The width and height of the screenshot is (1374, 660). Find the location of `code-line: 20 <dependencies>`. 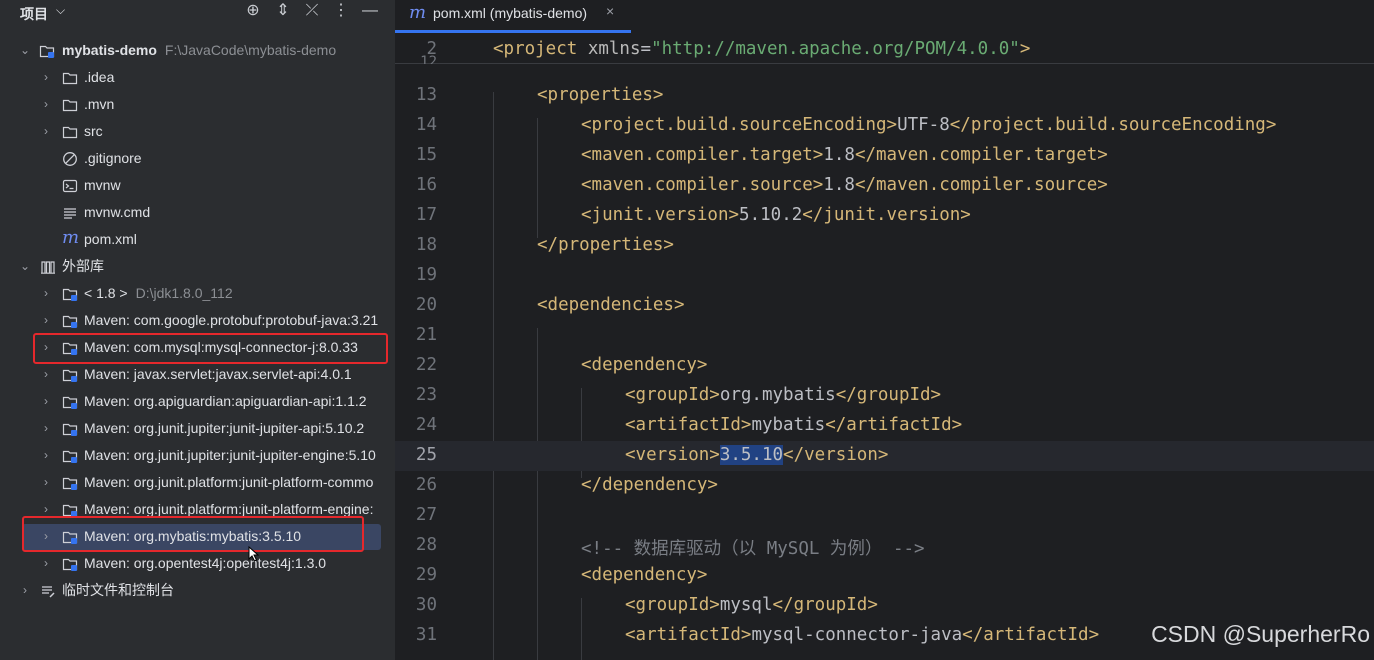

code-line: 20 <dependencies> is located at coordinates (884, 306).